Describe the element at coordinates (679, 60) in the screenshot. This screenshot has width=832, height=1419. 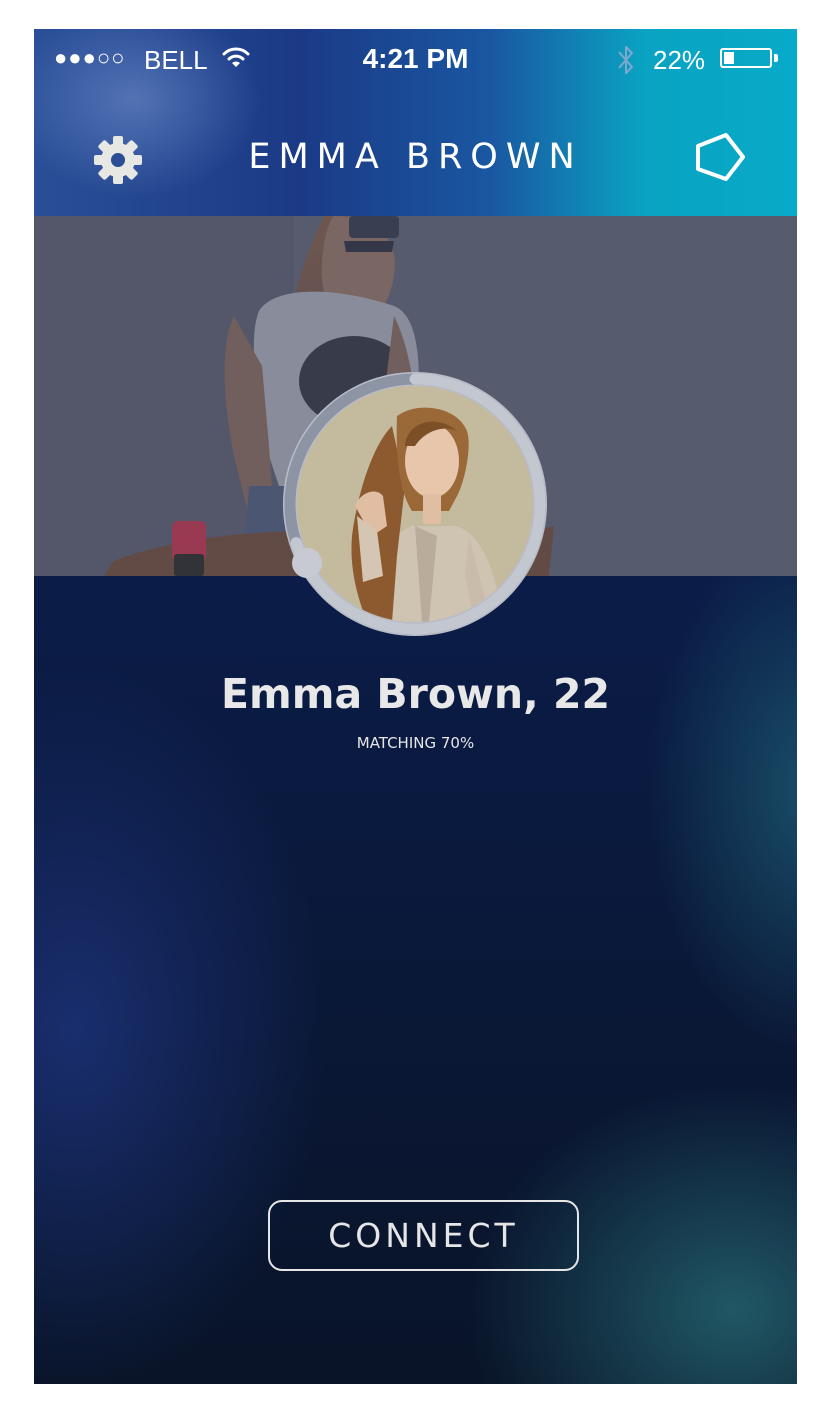
I see `battery-percent: 22%` at that location.